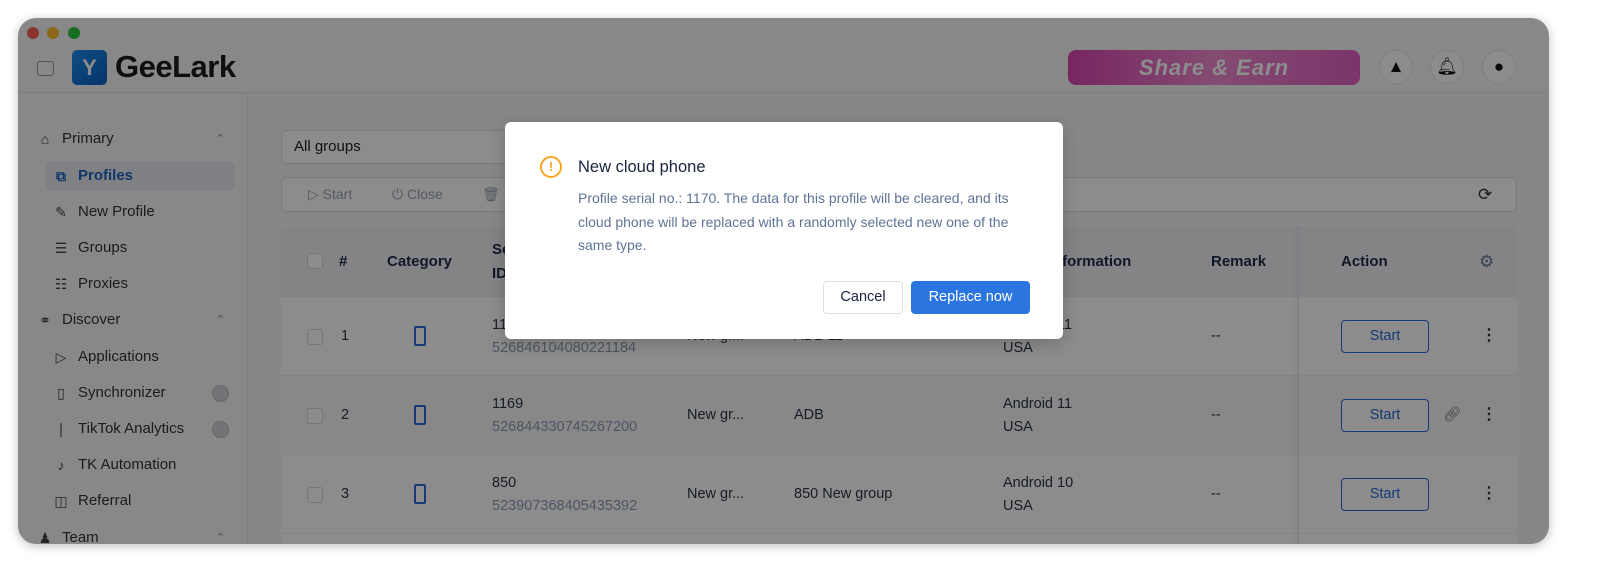 This screenshot has width=1600, height=573. I want to click on replace-now-button: Replace now, so click(970, 297).